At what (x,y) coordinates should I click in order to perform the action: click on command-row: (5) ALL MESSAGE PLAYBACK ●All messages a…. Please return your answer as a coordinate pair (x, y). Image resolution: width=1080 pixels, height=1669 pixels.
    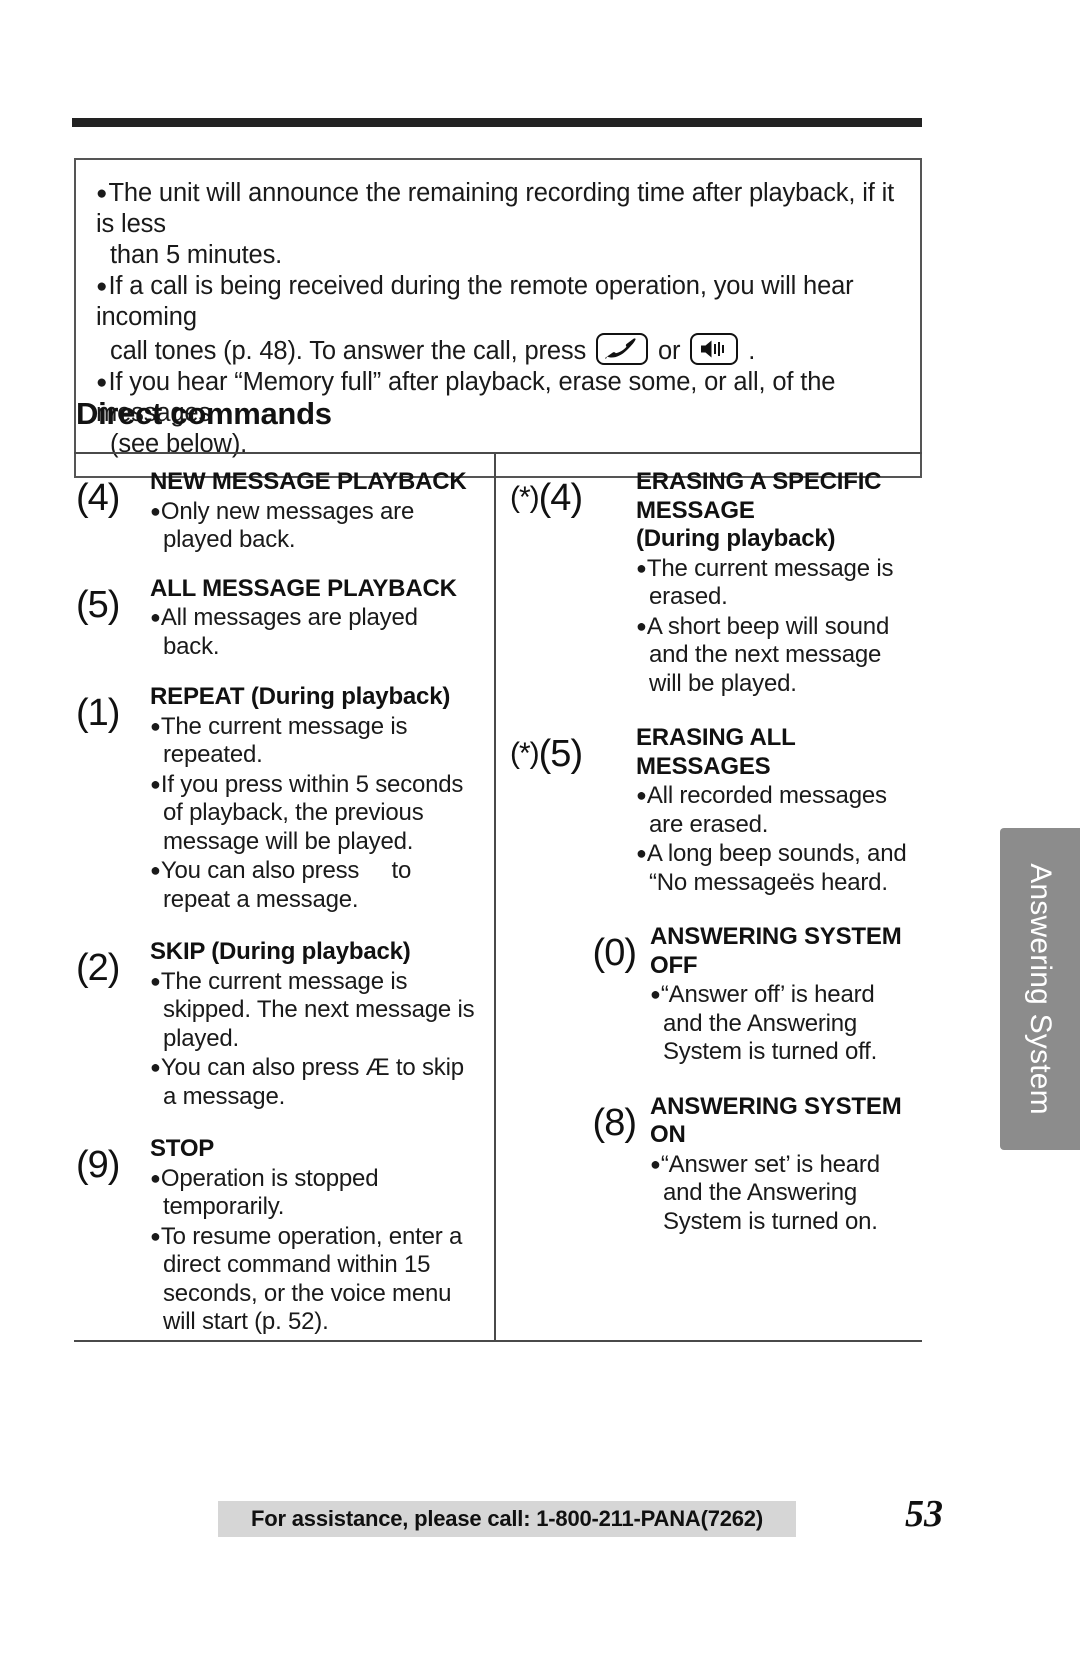
    Looking at the image, I should click on (278, 617).